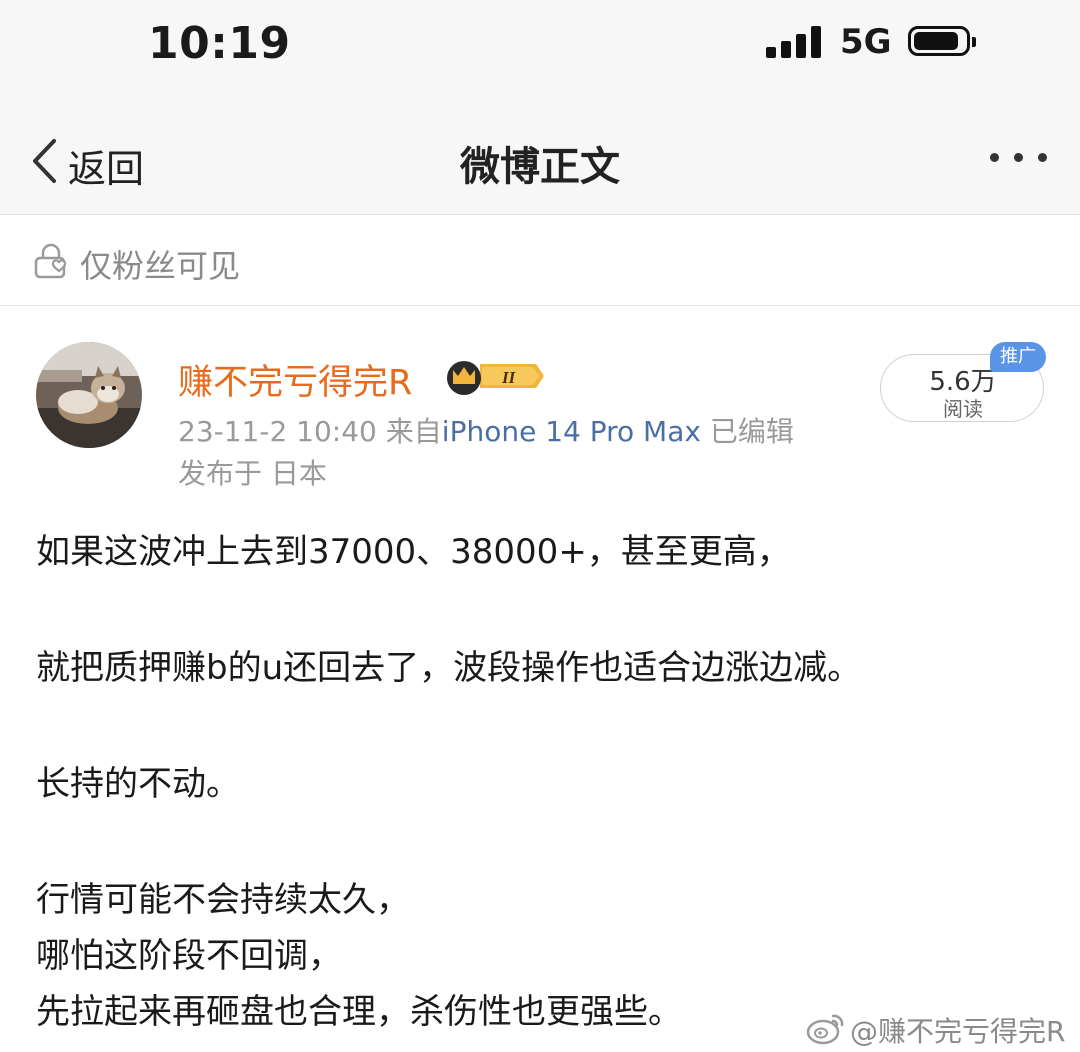 Image resolution: width=1080 pixels, height=1052 pixels. I want to click on source-device: iPhone 14 Pro Max, so click(571, 431).